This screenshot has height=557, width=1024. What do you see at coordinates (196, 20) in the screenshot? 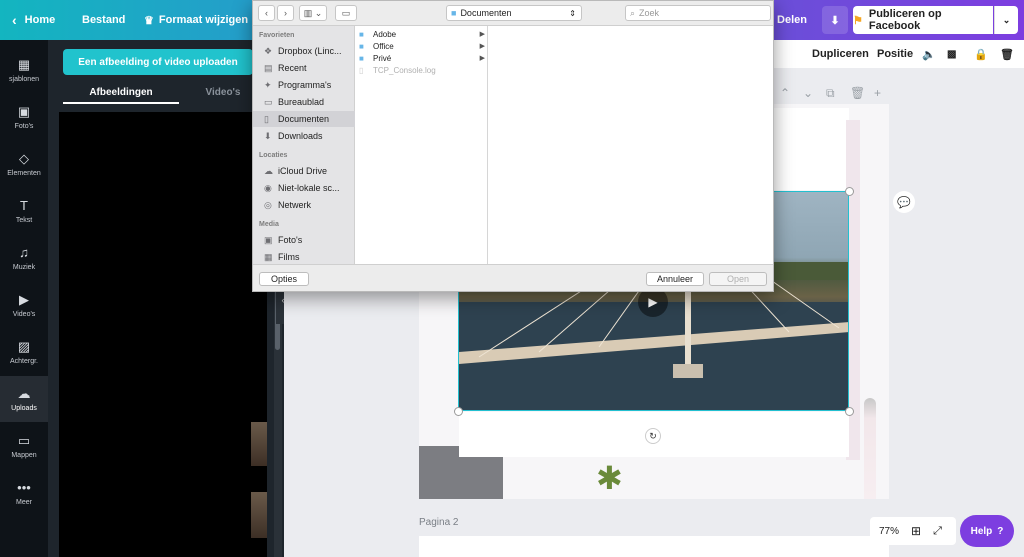
I see `resize-button: ♛ Formaat wijzigen` at bounding box center [196, 20].